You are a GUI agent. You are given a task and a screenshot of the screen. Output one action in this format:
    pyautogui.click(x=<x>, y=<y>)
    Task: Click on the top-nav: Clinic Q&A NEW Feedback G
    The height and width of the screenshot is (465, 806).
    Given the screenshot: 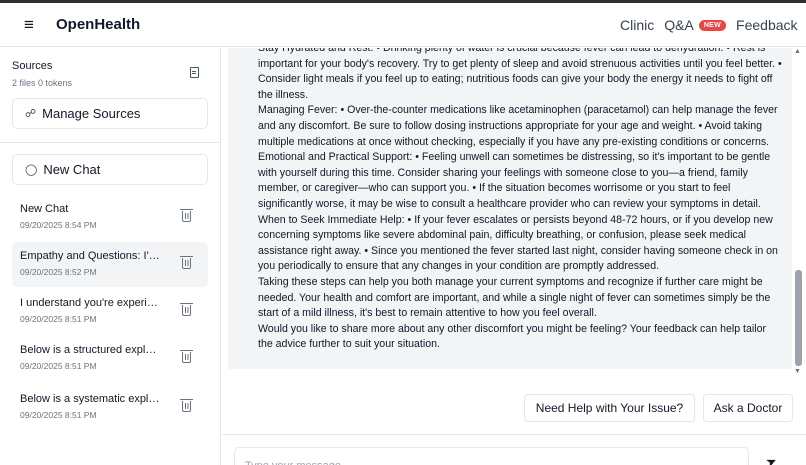 What is the action you would take?
    pyautogui.click(x=713, y=25)
    